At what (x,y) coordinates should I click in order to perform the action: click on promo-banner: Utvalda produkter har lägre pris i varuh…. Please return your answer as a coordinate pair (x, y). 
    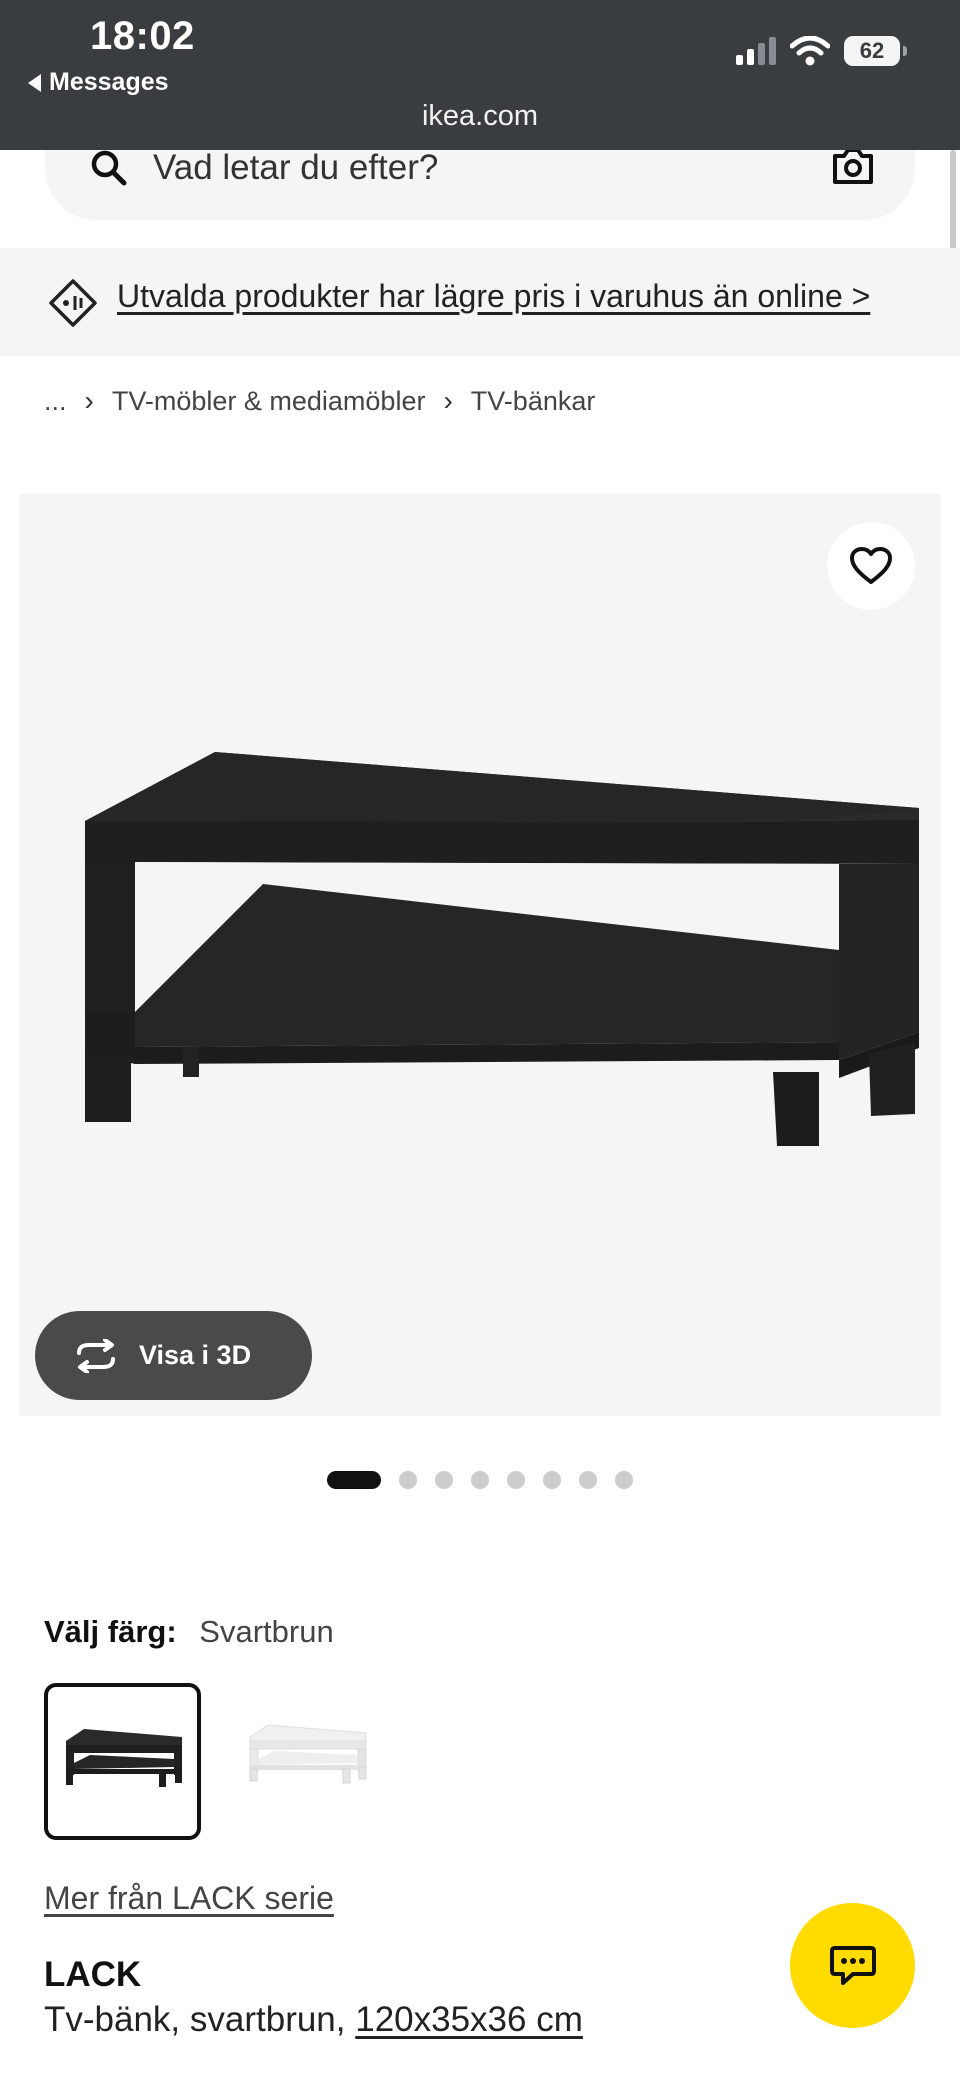
    Looking at the image, I should click on (480, 302).